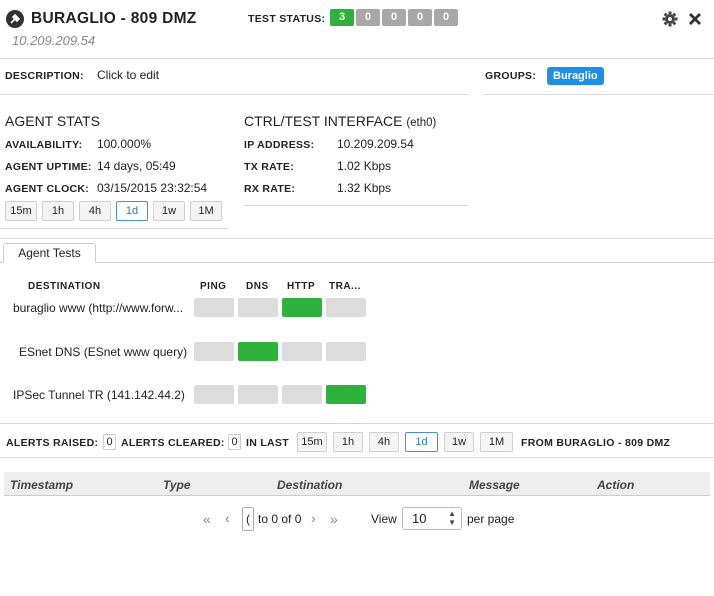  What do you see at coordinates (511, 76) in the screenshot?
I see `groups-label: GROUPS:` at bounding box center [511, 76].